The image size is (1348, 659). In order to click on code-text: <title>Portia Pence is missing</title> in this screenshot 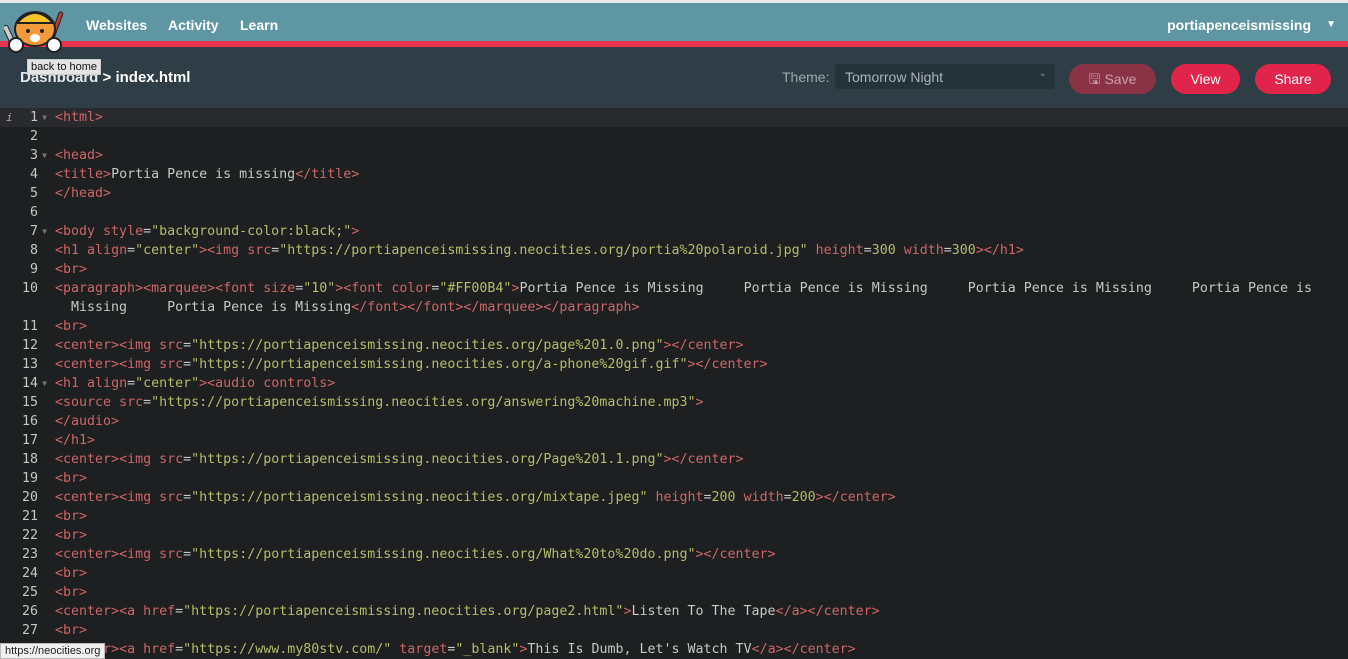, I will do `click(695, 174)`.